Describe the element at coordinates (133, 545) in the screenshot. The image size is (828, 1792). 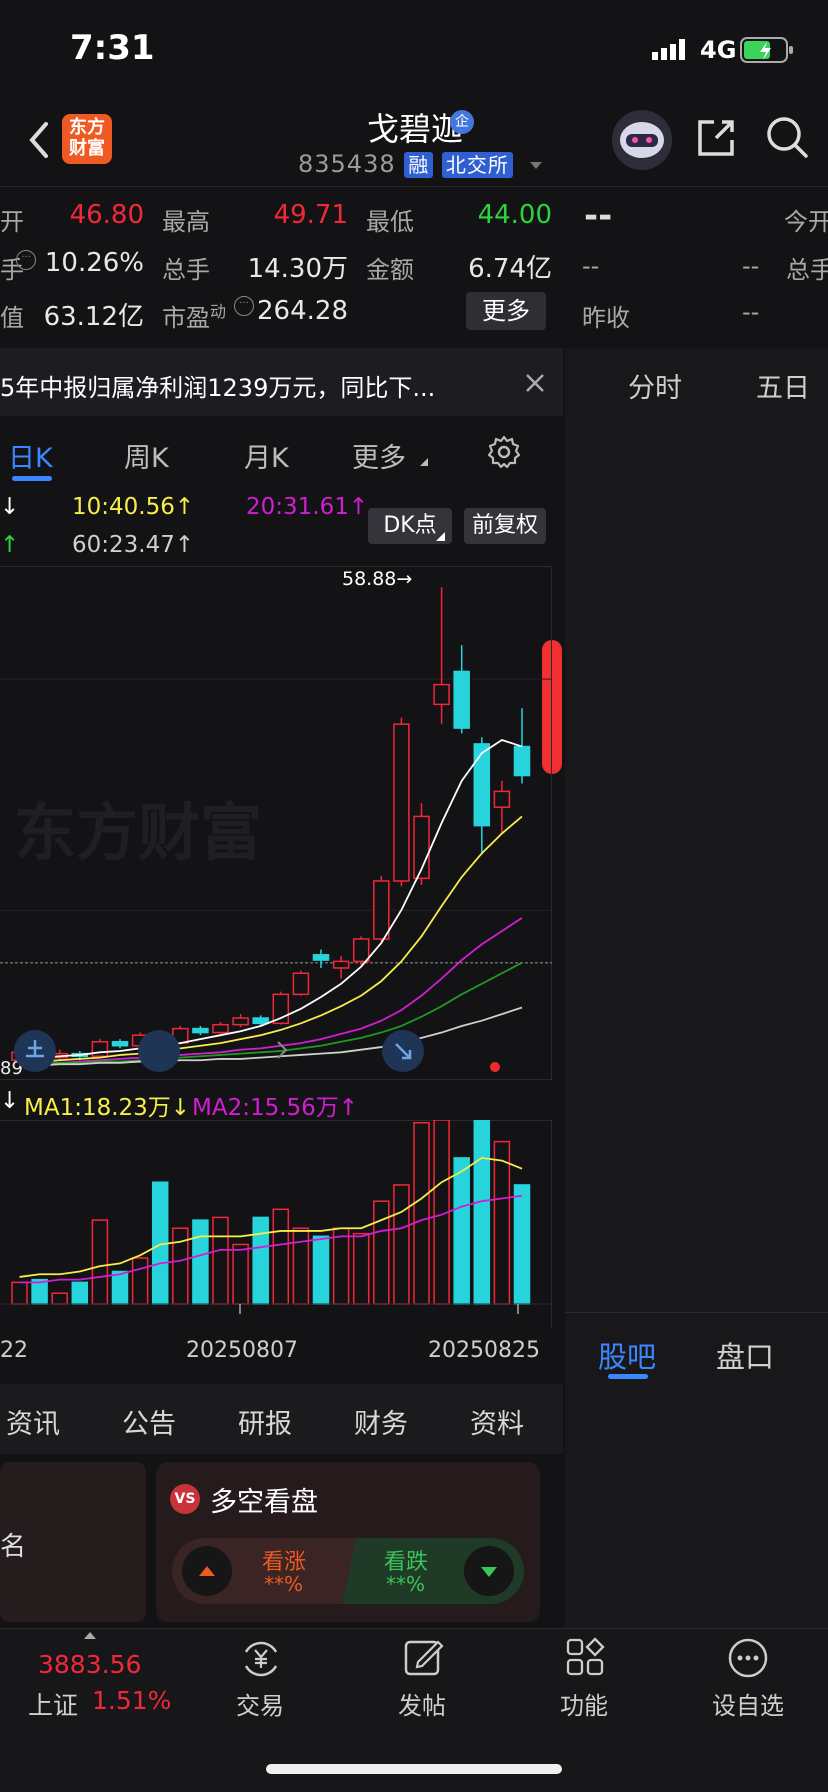
I see `ma60-label: 60:23.47↑` at that location.